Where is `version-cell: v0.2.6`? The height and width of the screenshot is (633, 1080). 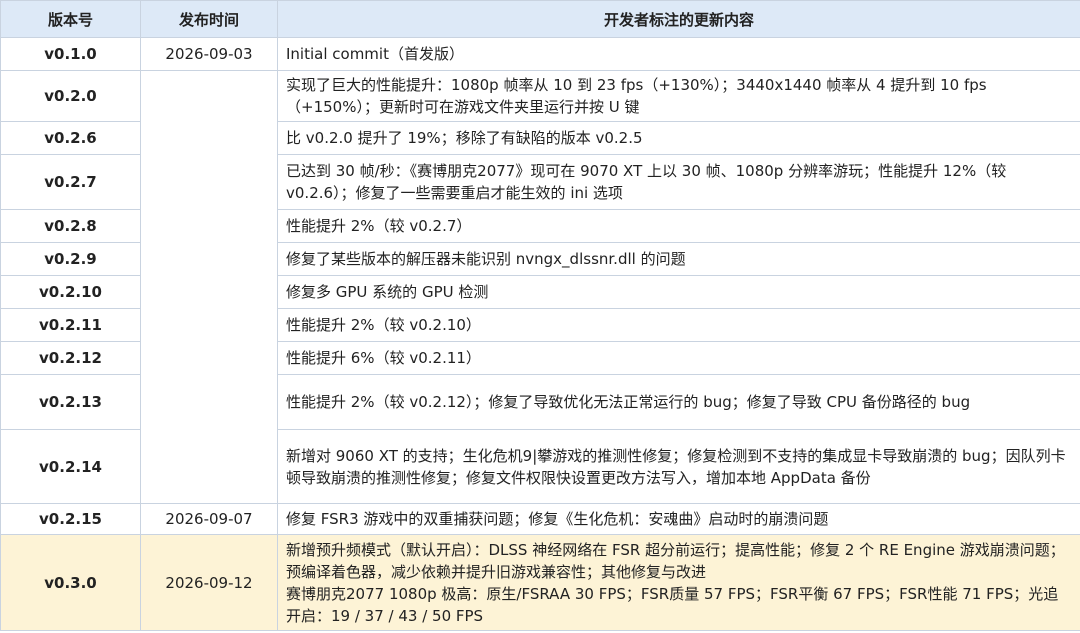
version-cell: v0.2.6 is located at coordinates (70, 138).